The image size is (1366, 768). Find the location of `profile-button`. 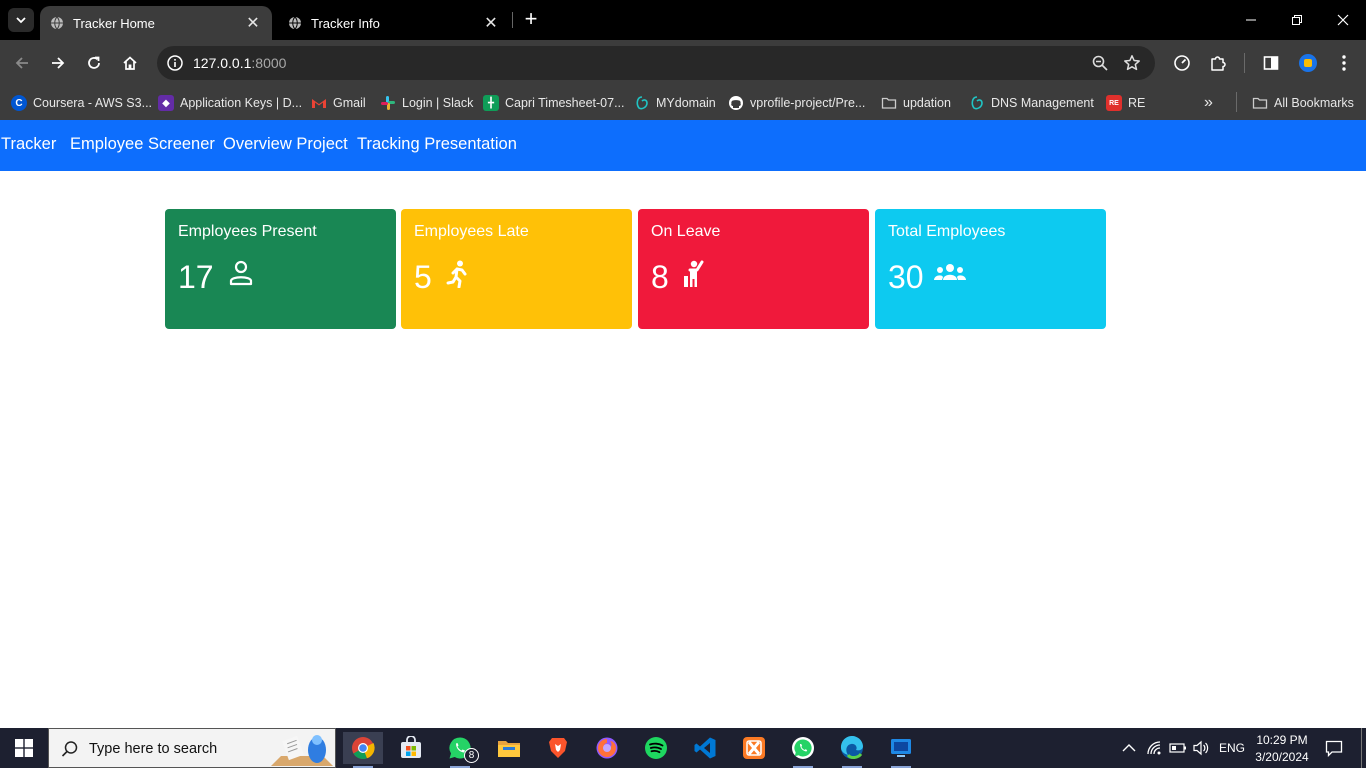

profile-button is located at coordinates (1308, 63).